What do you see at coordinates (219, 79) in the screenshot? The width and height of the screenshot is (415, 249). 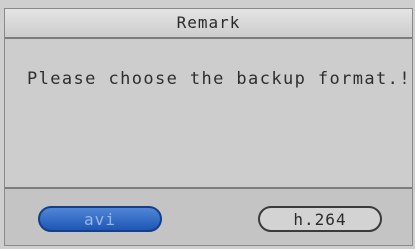 I see `dialog-message: Please choose the backup format.!` at bounding box center [219, 79].